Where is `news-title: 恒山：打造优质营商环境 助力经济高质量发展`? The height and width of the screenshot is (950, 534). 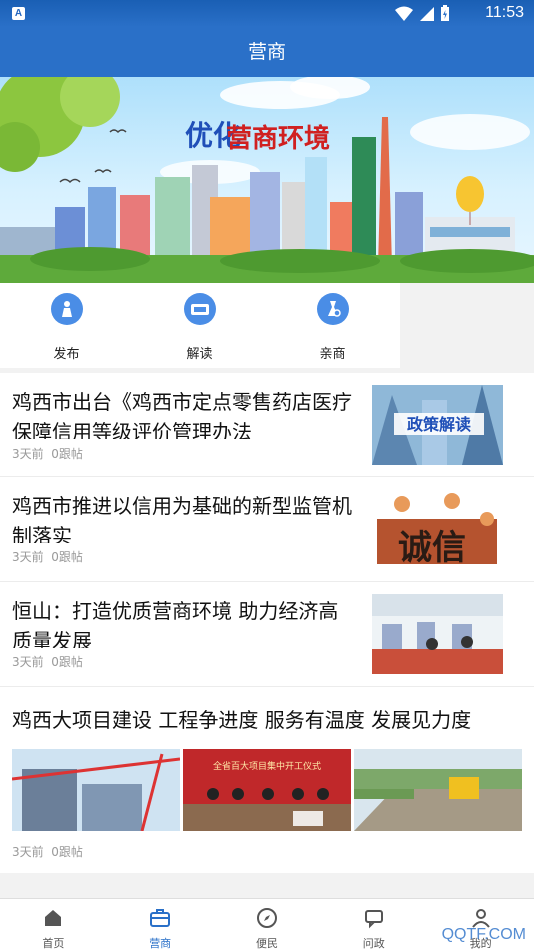
news-title: 恒山：打造优质营商环境 助力经济高质量发展 is located at coordinates (175, 623).